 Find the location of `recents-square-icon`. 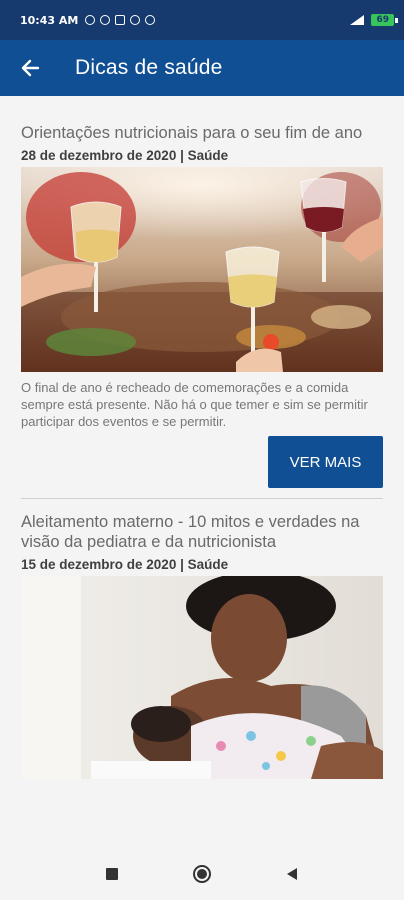

recents-square-icon is located at coordinates (112, 874).